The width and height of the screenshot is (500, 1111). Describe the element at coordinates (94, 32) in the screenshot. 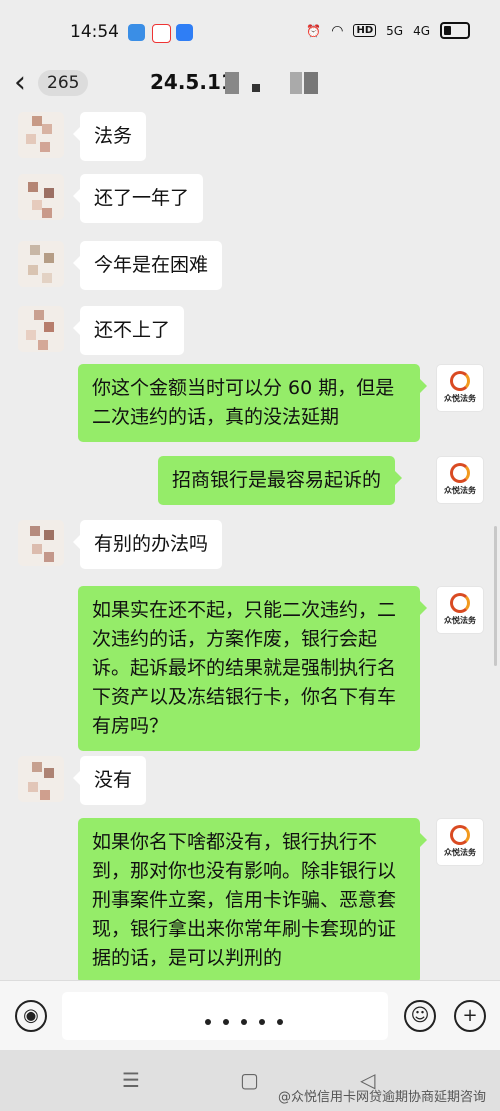

I see `clock: 14:54` at that location.